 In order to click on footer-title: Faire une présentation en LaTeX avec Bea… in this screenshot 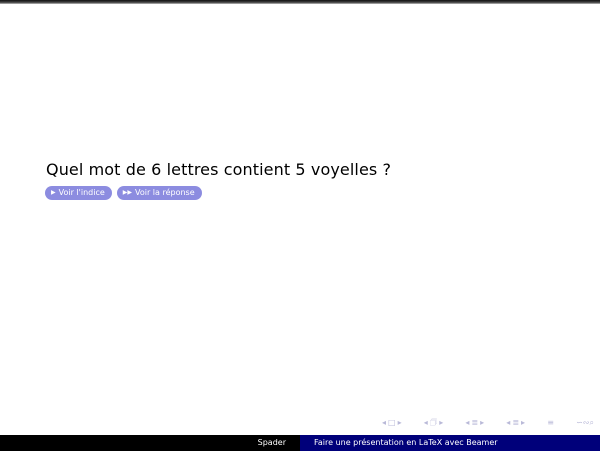, I will do `click(450, 443)`.